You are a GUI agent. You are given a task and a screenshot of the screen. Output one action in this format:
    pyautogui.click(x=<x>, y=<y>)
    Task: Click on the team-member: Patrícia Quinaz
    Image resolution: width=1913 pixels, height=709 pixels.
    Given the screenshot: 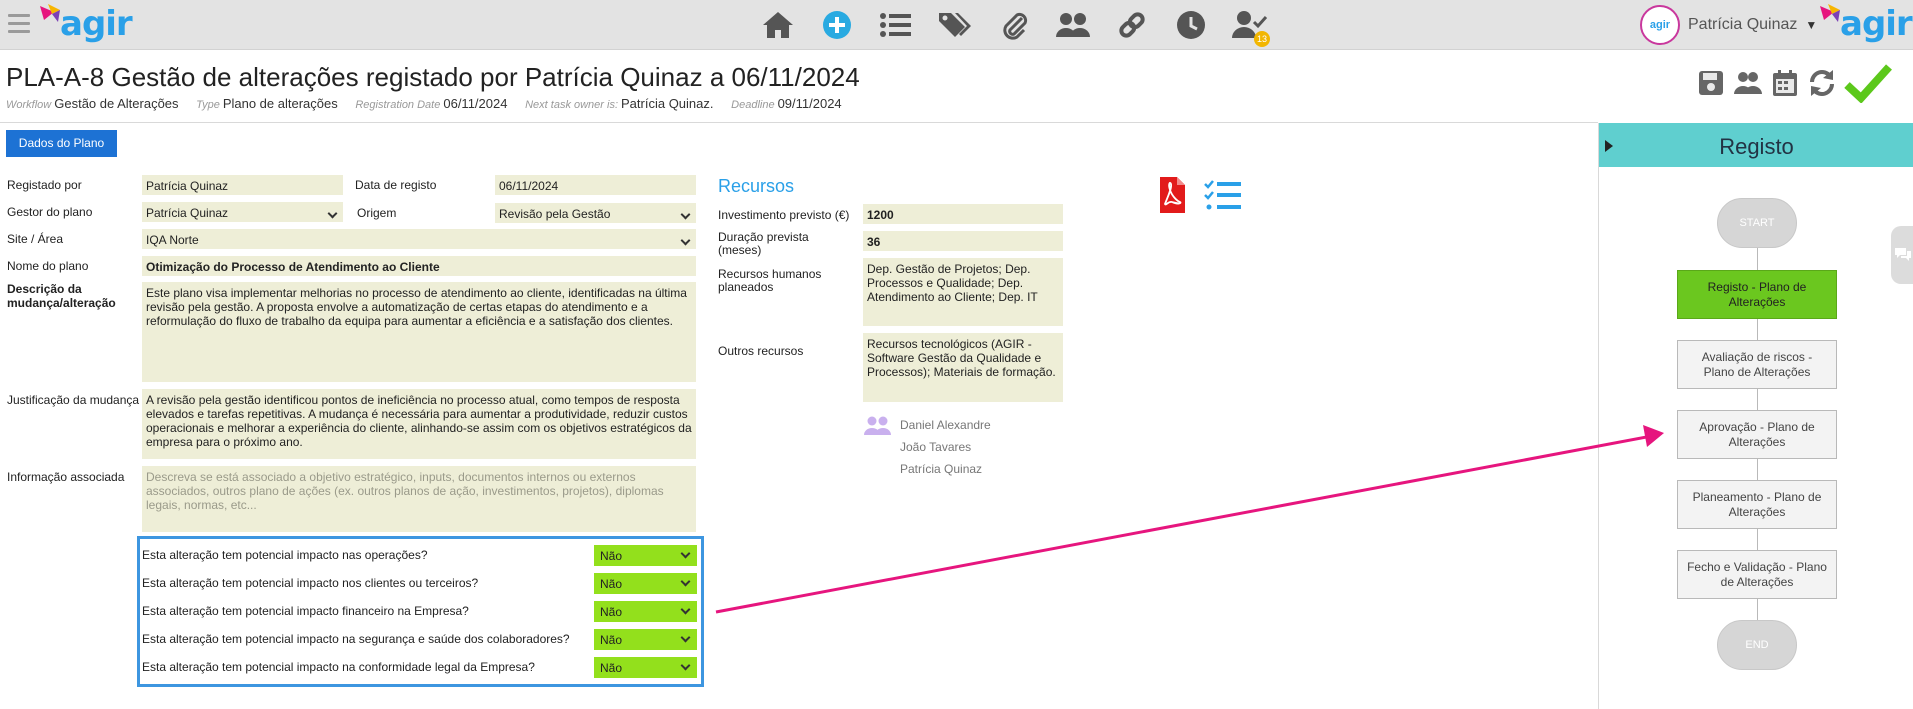 What is the action you would take?
    pyautogui.click(x=941, y=469)
    